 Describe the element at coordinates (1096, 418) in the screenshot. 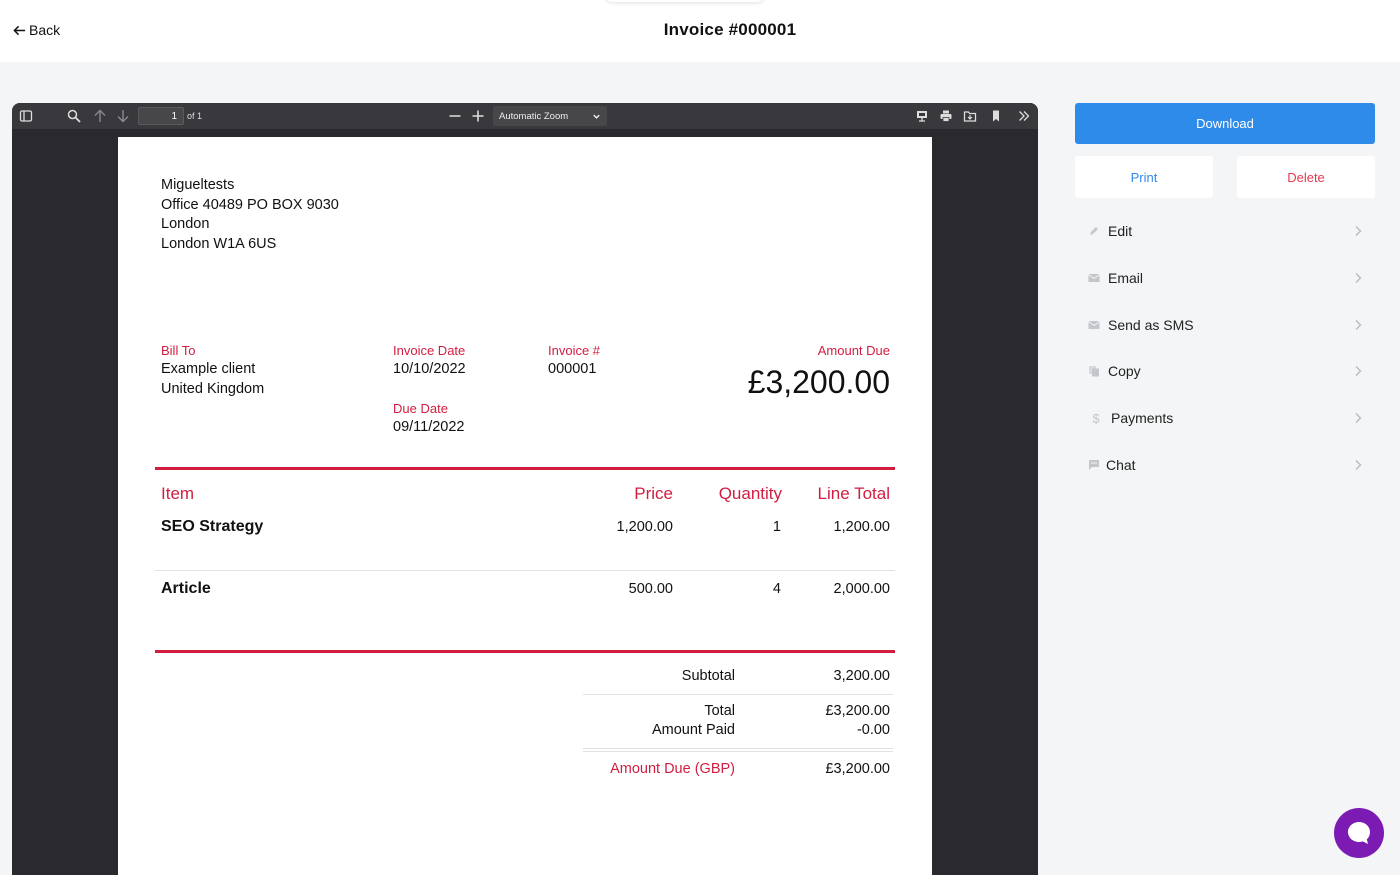

I see `dollar-icon: $` at that location.